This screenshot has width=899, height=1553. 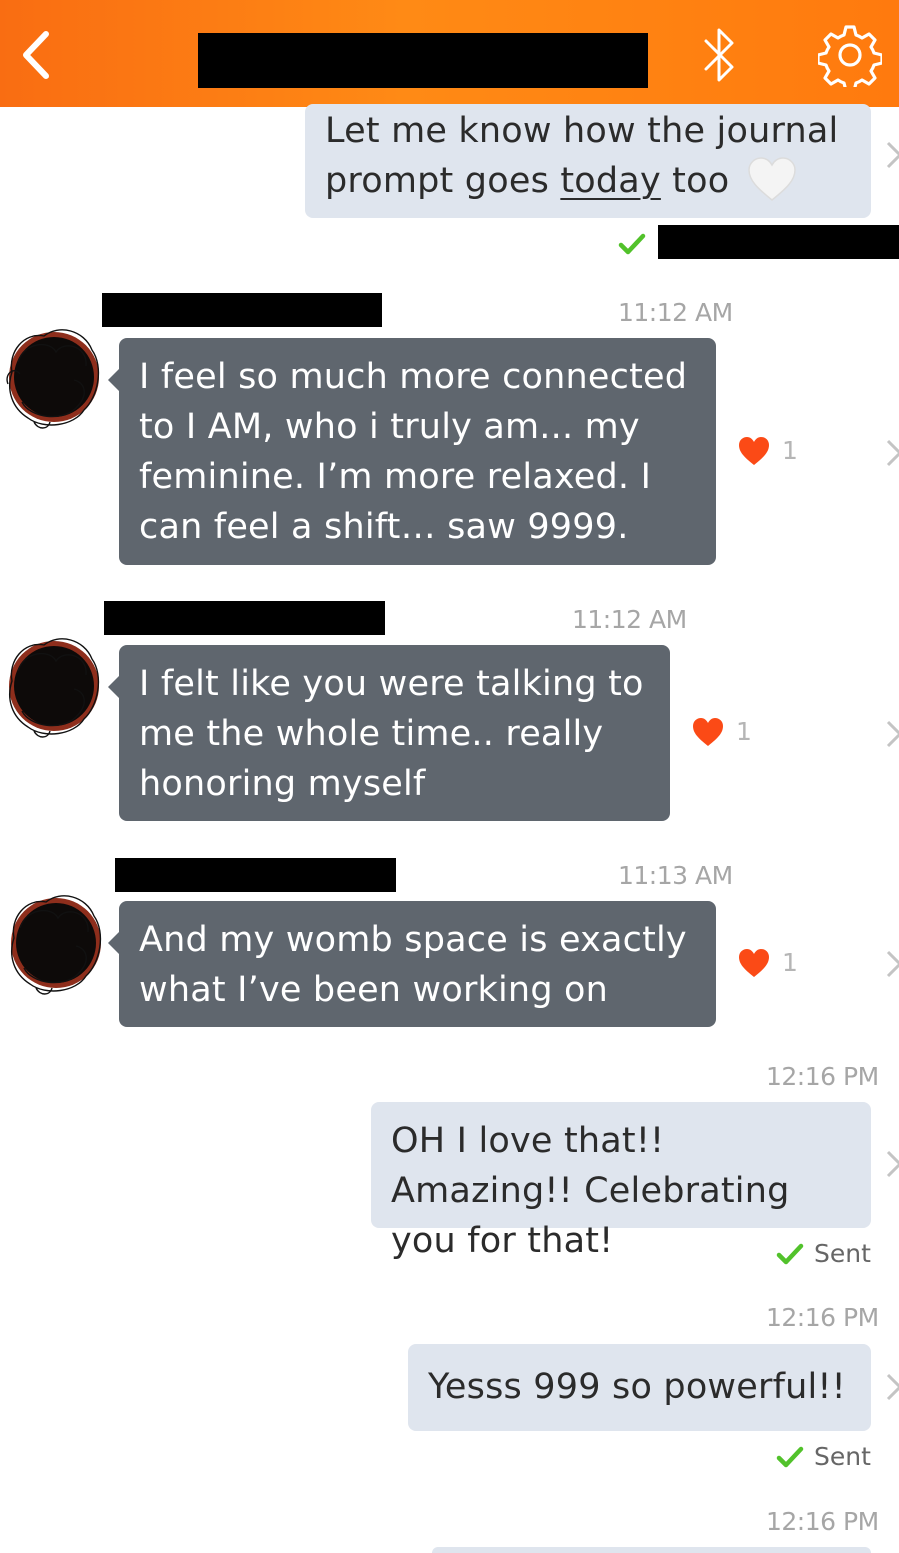 What do you see at coordinates (36, 55) in the screenshot?
I see `chevron-left-icon` at bounding box center [36, 55].